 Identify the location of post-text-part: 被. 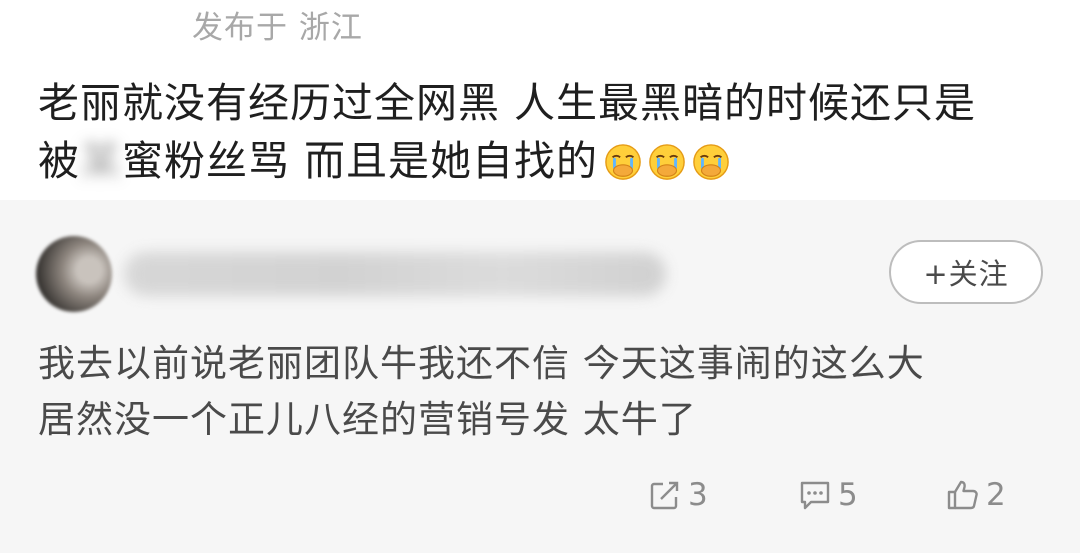
(59, 161).